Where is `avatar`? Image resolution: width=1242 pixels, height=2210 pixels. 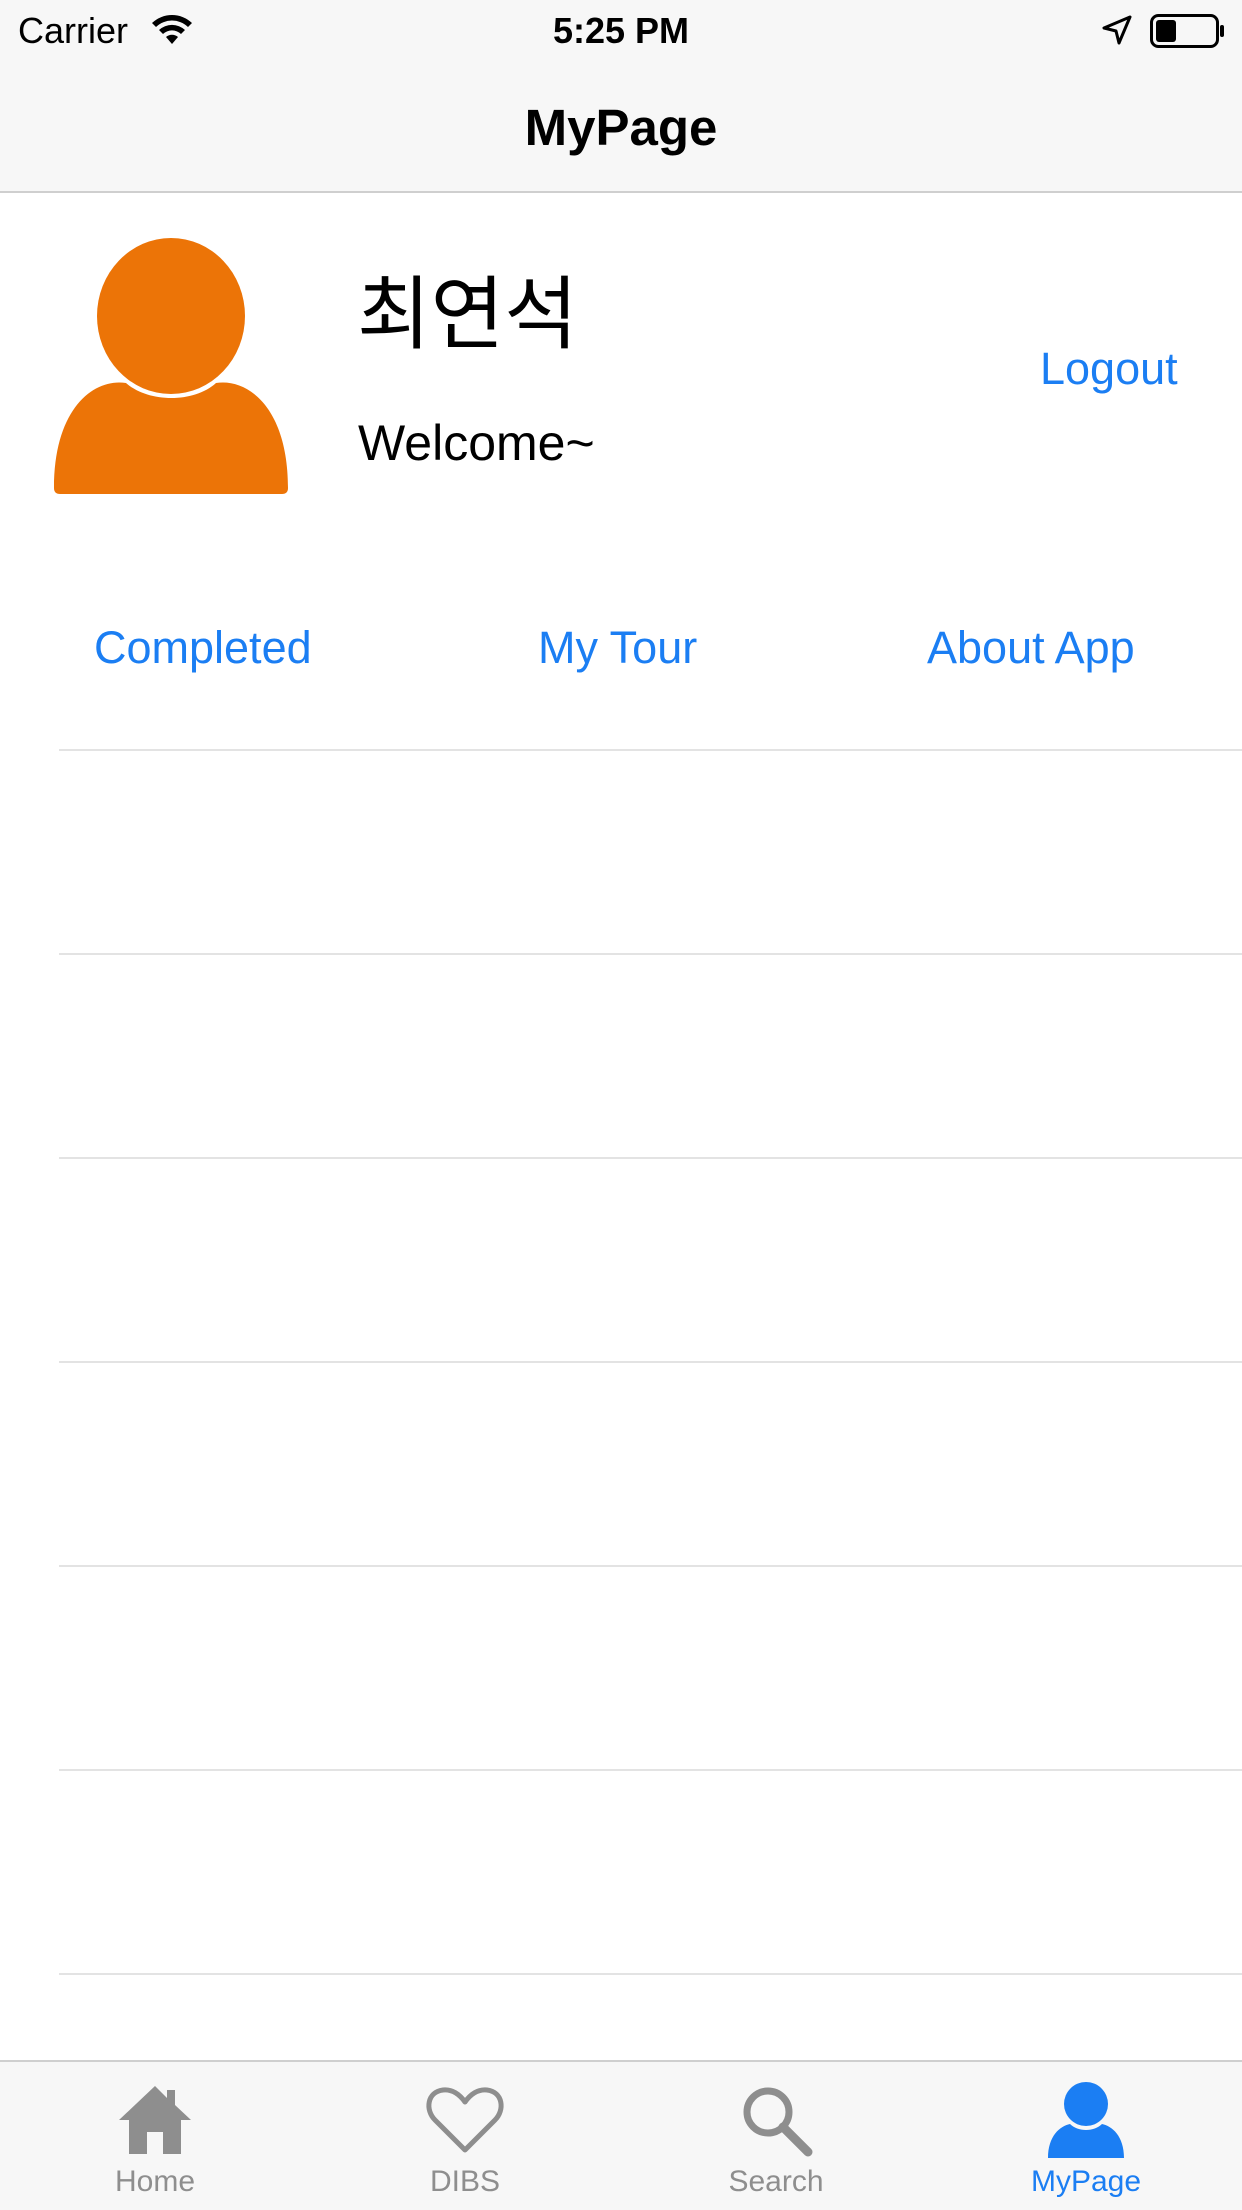
avatar is located at coordinates (171, 366).